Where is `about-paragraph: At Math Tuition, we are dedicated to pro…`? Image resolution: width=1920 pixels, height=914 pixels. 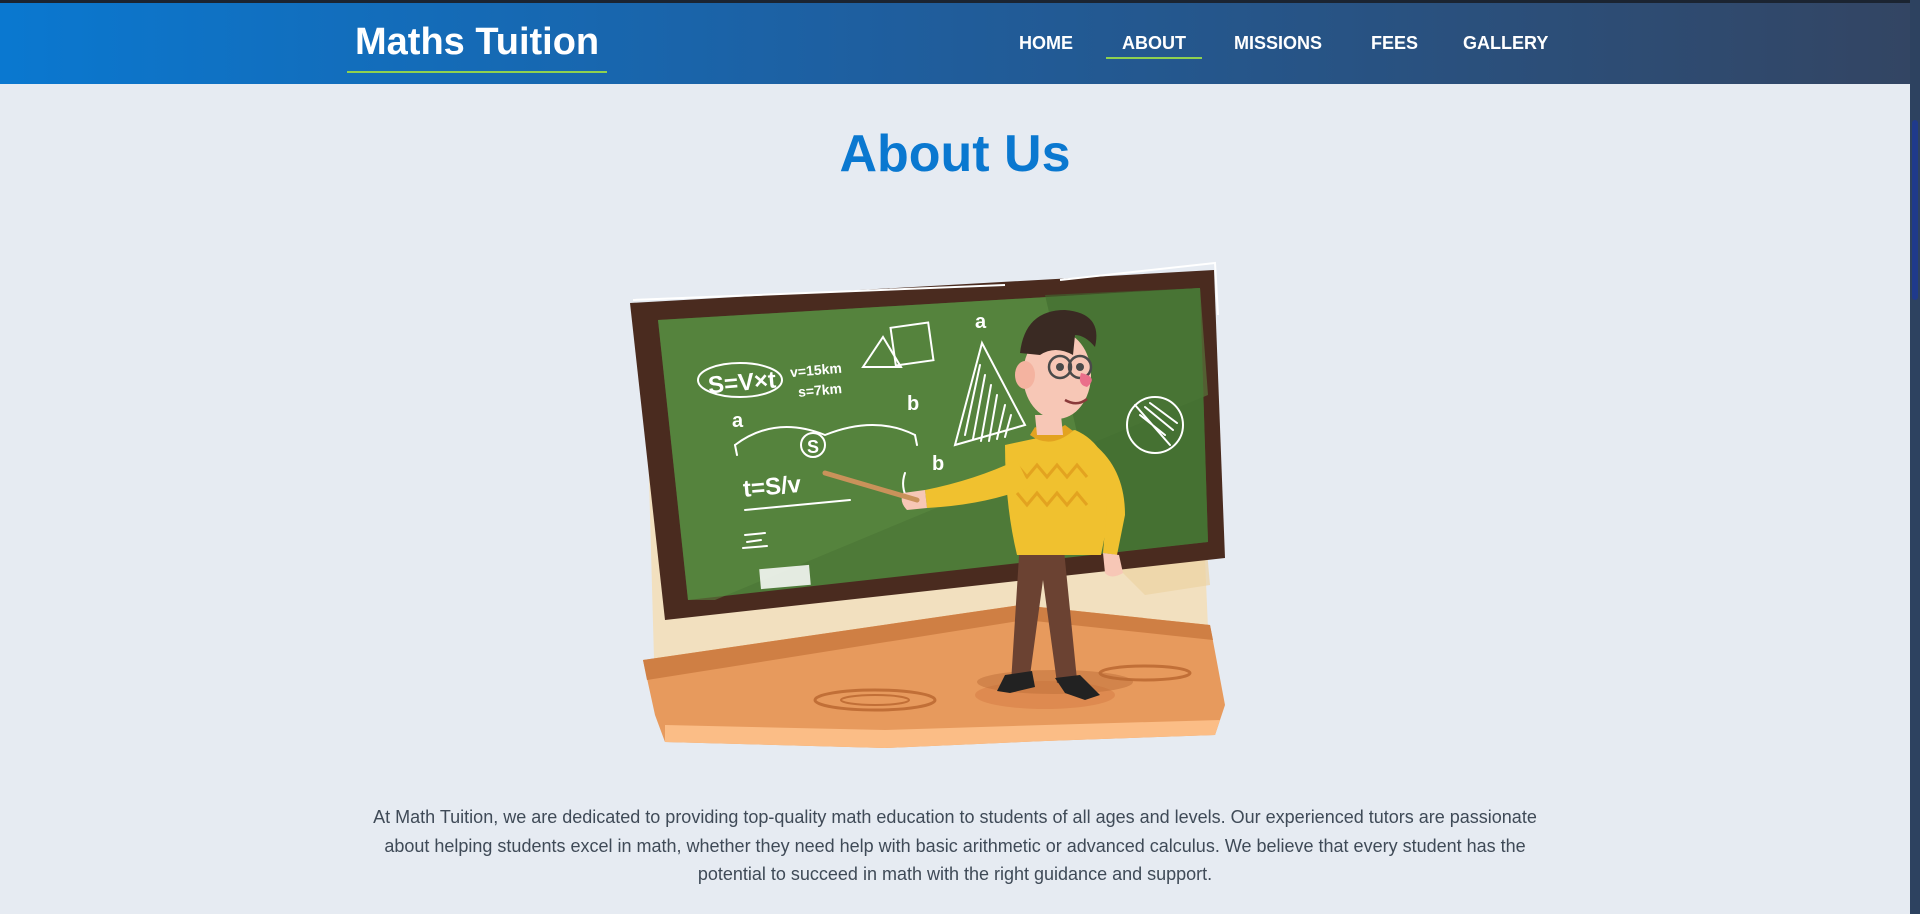
about-paragraph: At Math Tuition, we are dedicated to pro… is located at coordinates (955, 845).